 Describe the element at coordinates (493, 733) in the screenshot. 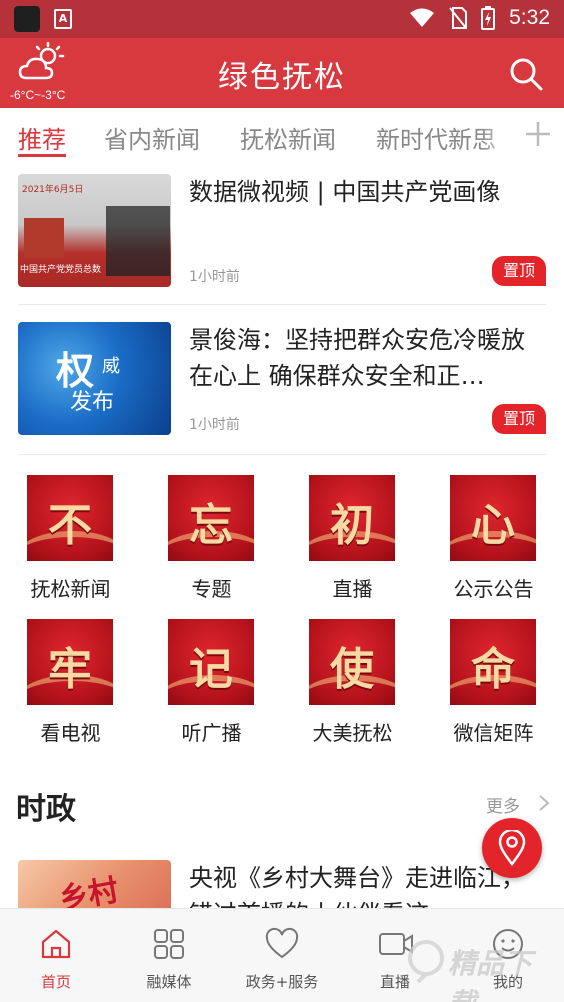

I see `grid-label: 微信矩阵` at that location.